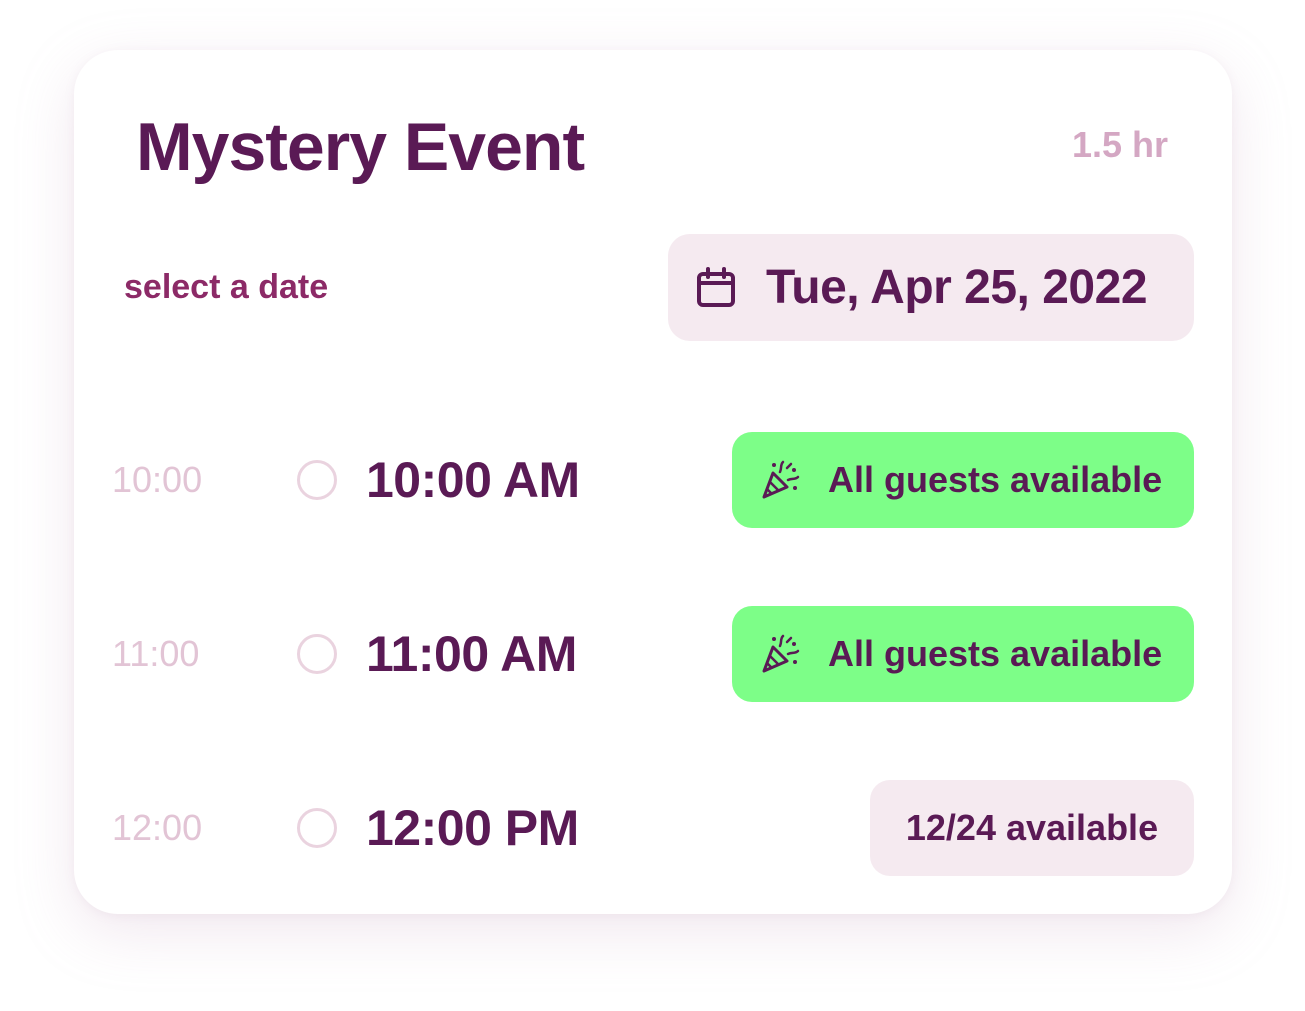 Image resolution: width=1305 pixels, height=1011 pixels. What do you see at coordinates (473, 480) in the screenshot?
I see `slot-time: 10:00 AM` at bounding box center [473, 480].